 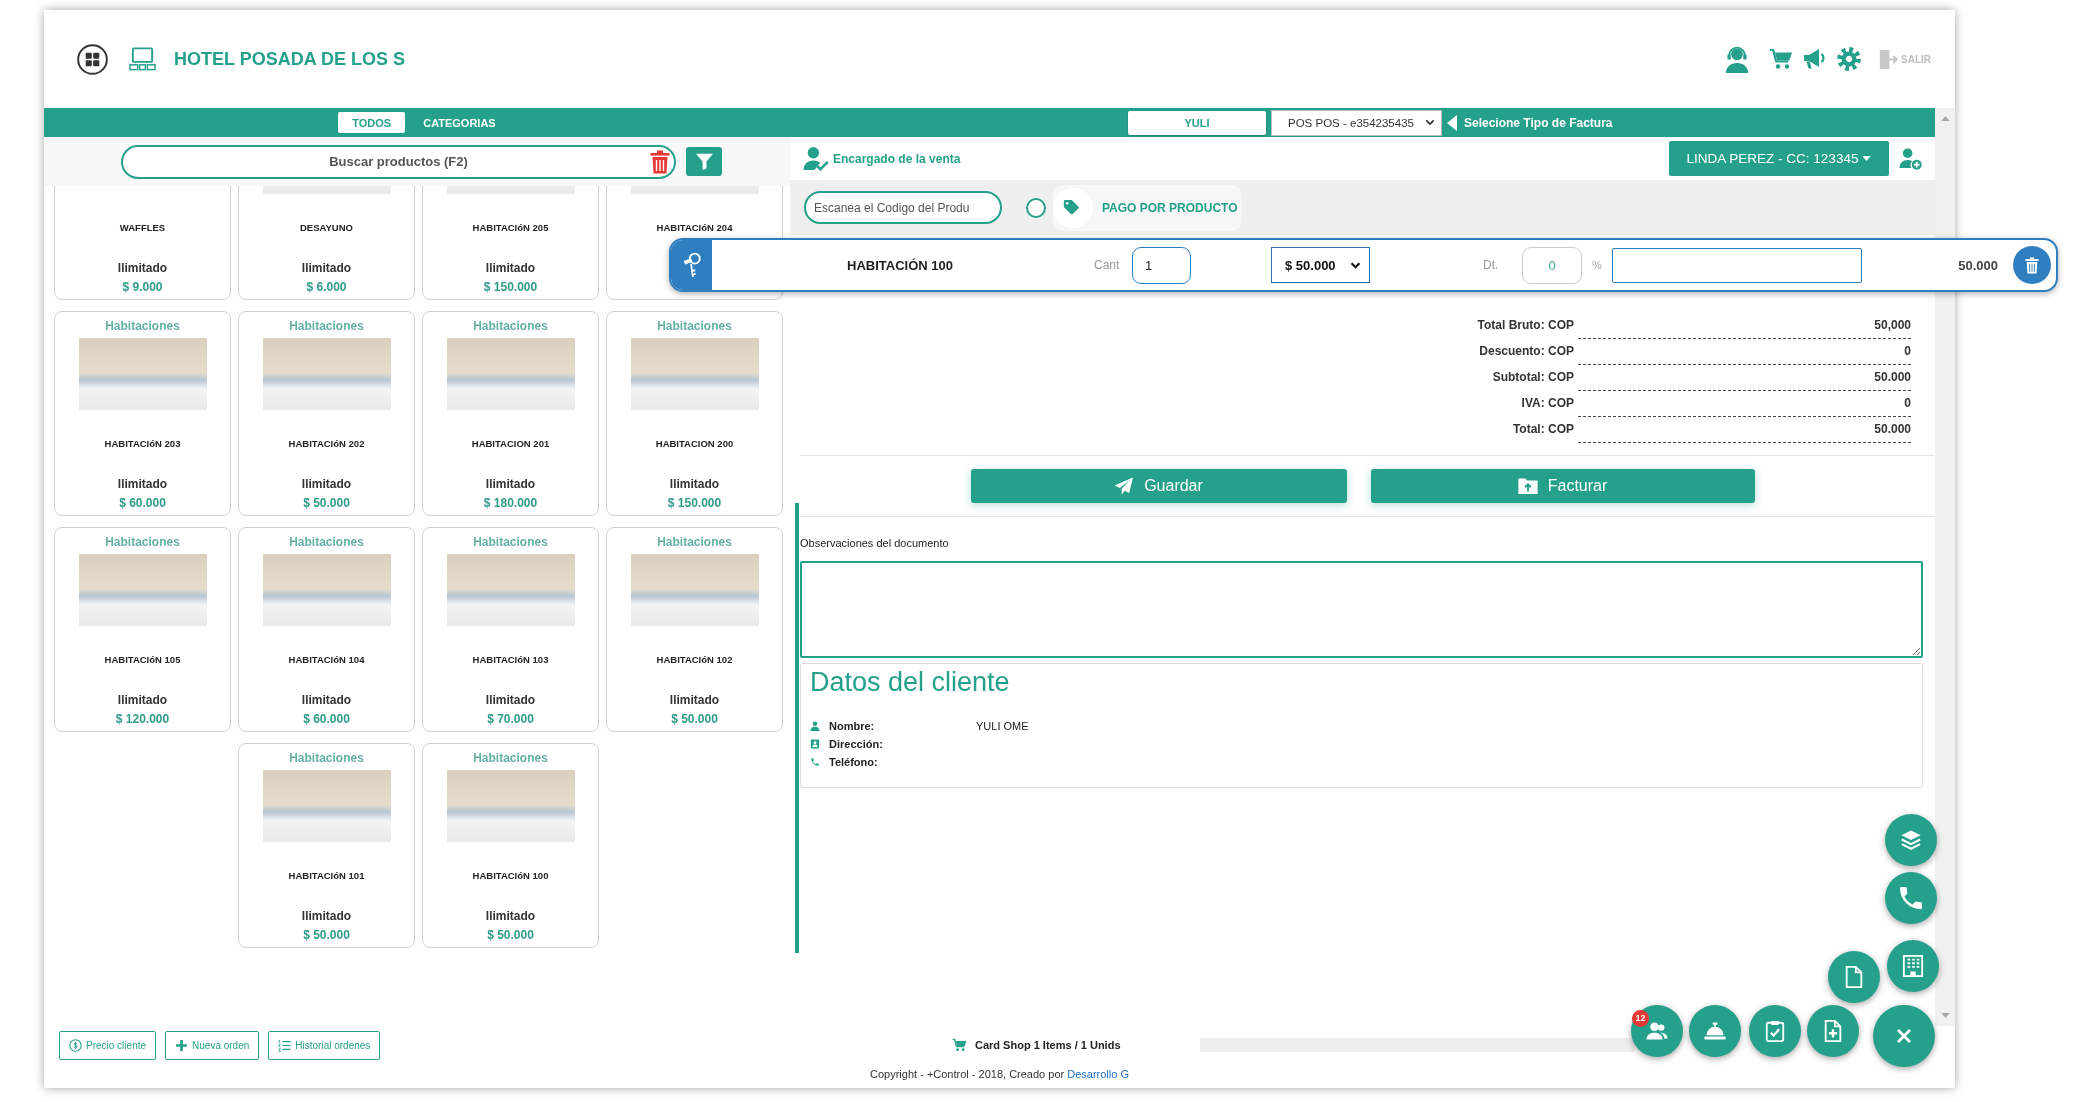 I want to click on product-card: Habitaciones HABITACIóN 203 Ilimitado $ 60.000, so click(x=142, y=413).